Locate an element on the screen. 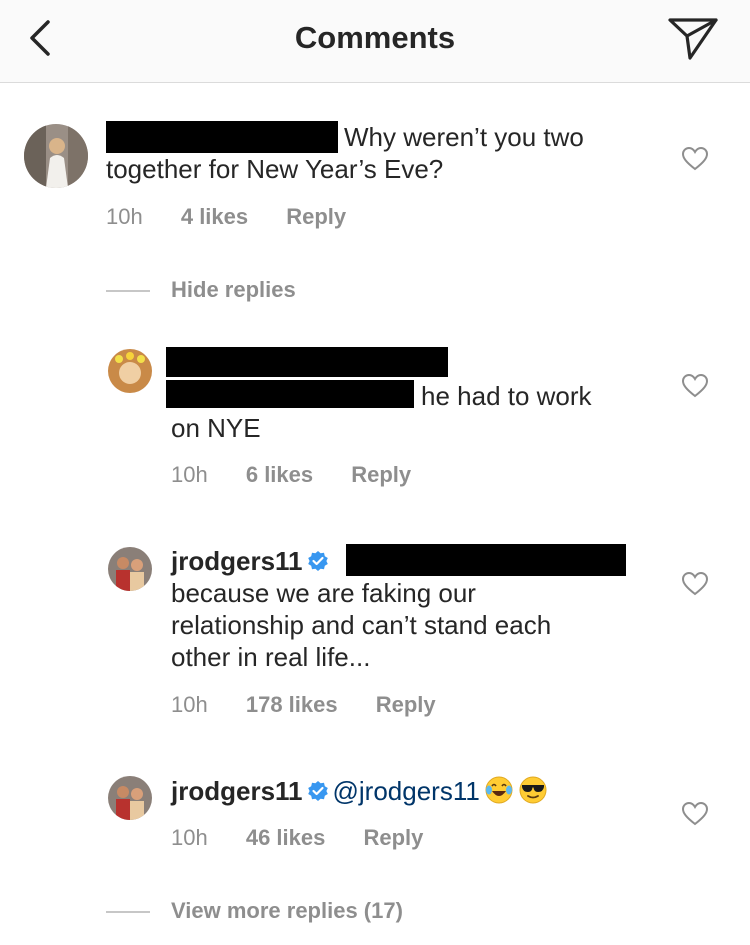 This screenshot has height=945, width=750. comment-meta: 10h 6 likes Reply is located at coordinates (291, 475).